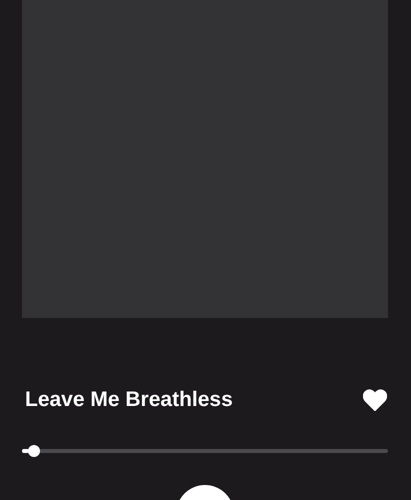  Describe the element at coordinates (375, 400) in the screenshot. I see `heart-icon` at that location.